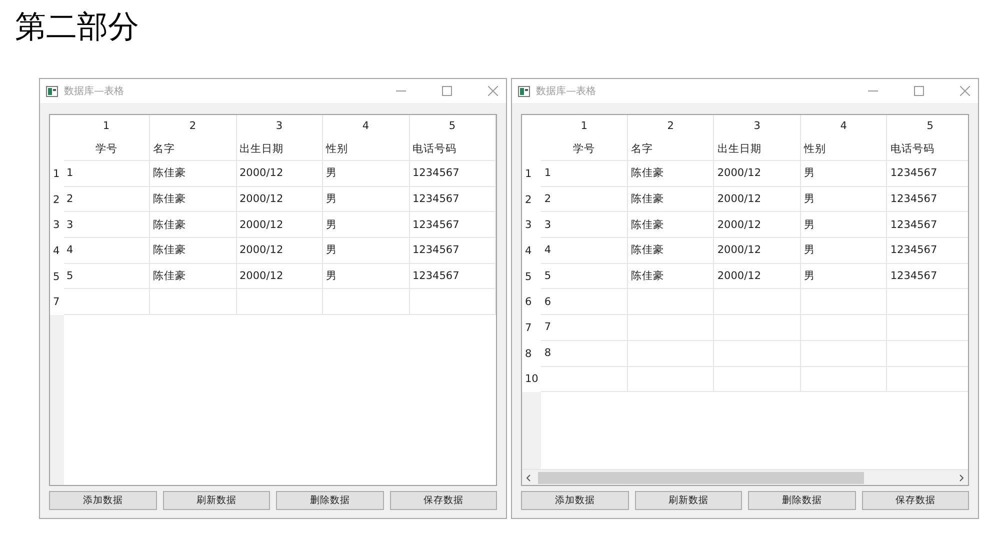 The height and width of the screenshot is (533, 995). I want to click on table-cell: 7, so click(584, 328).